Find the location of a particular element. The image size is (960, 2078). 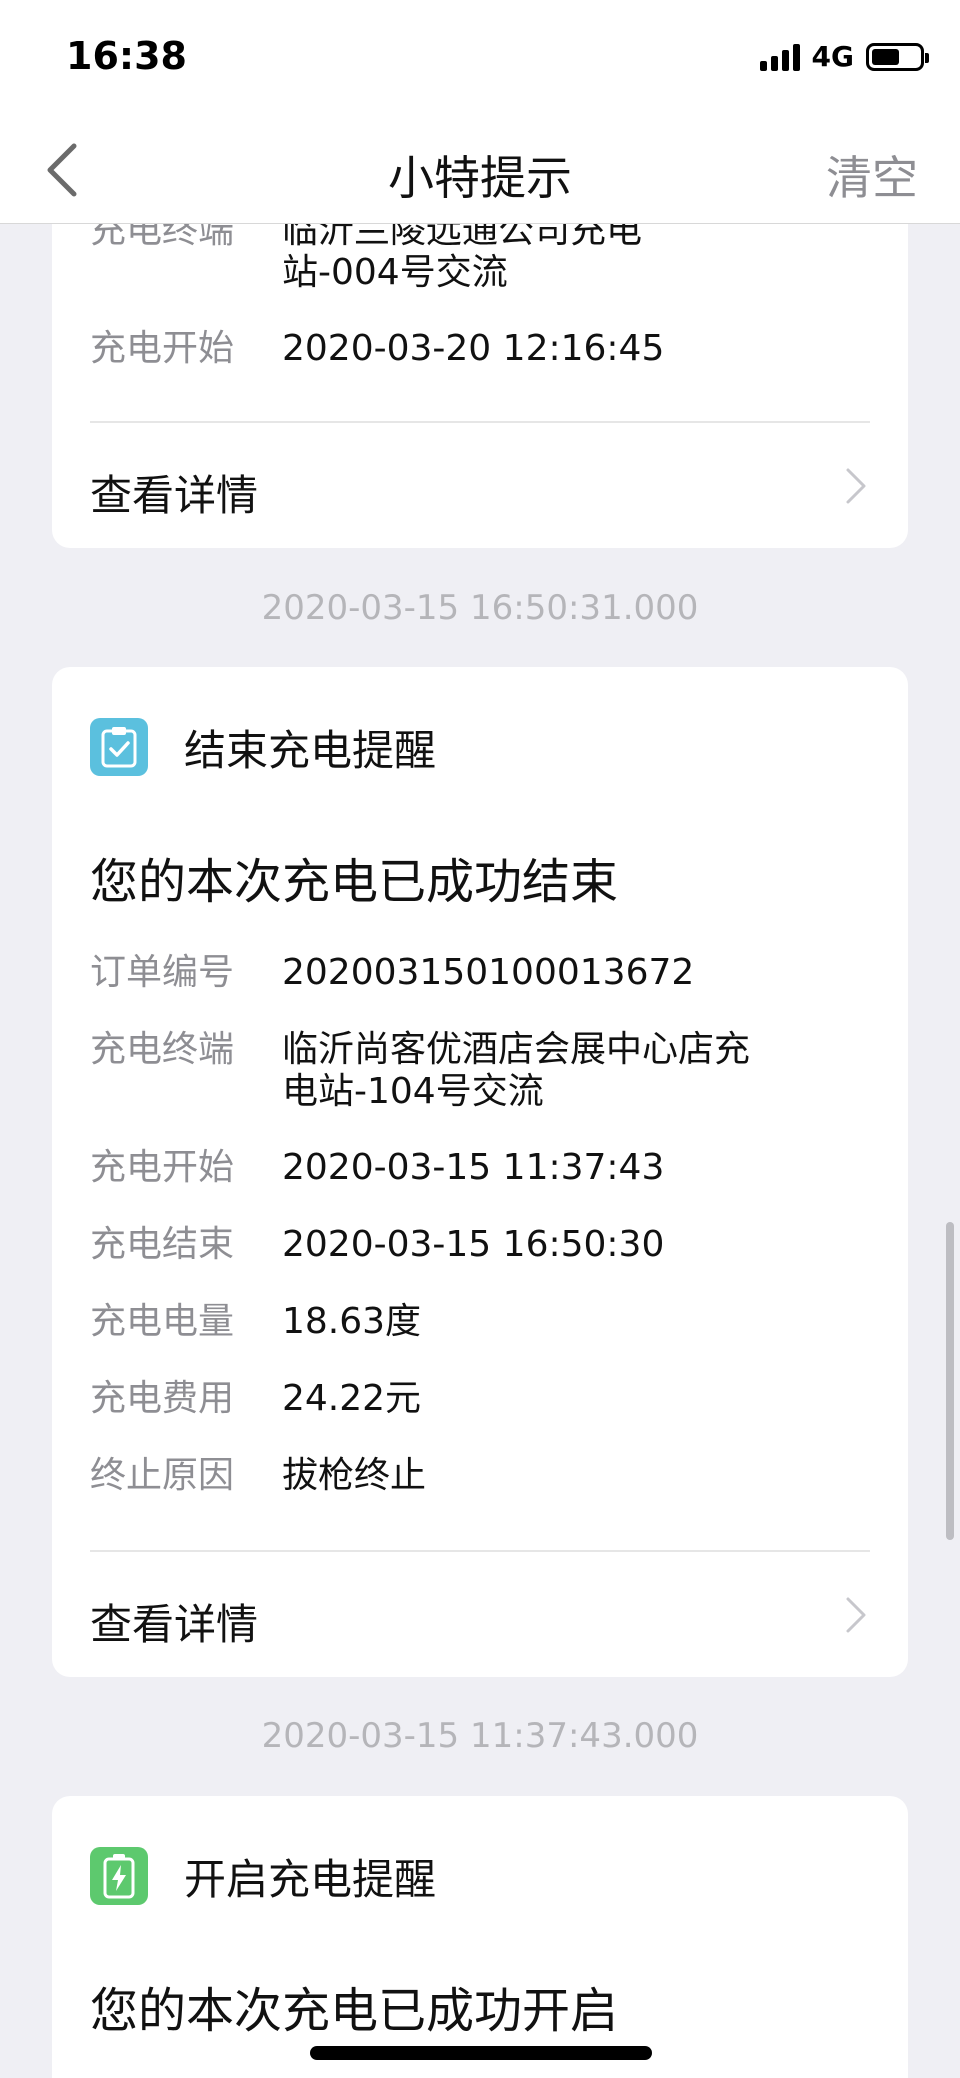

row-label: 充电终端 is located at coordinates (162, 1049).